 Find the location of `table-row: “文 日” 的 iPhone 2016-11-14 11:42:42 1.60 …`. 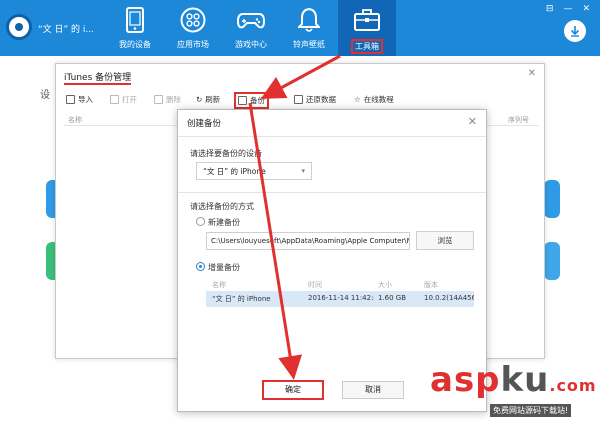

table-row: “文 日” 的 iPhone 2016-11-14 11:42:42 1.60 … is located at coordinates (340, 299).